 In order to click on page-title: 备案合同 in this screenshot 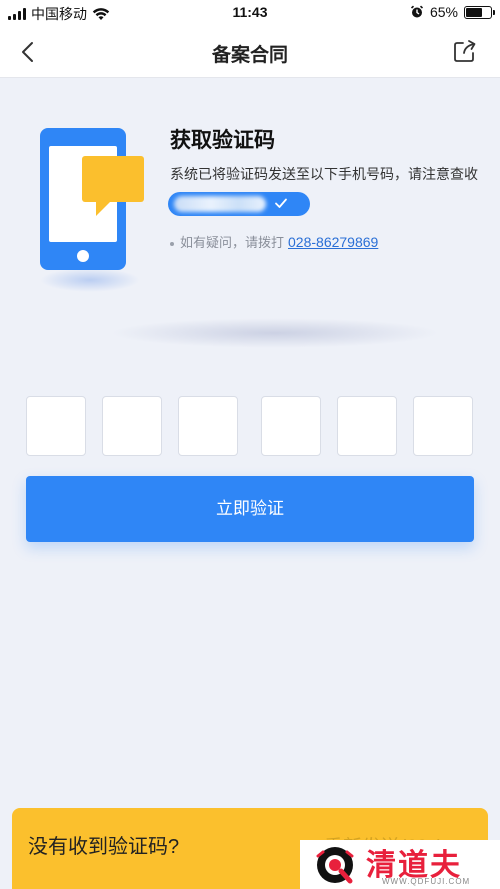, I will do `click(249, 55)`.